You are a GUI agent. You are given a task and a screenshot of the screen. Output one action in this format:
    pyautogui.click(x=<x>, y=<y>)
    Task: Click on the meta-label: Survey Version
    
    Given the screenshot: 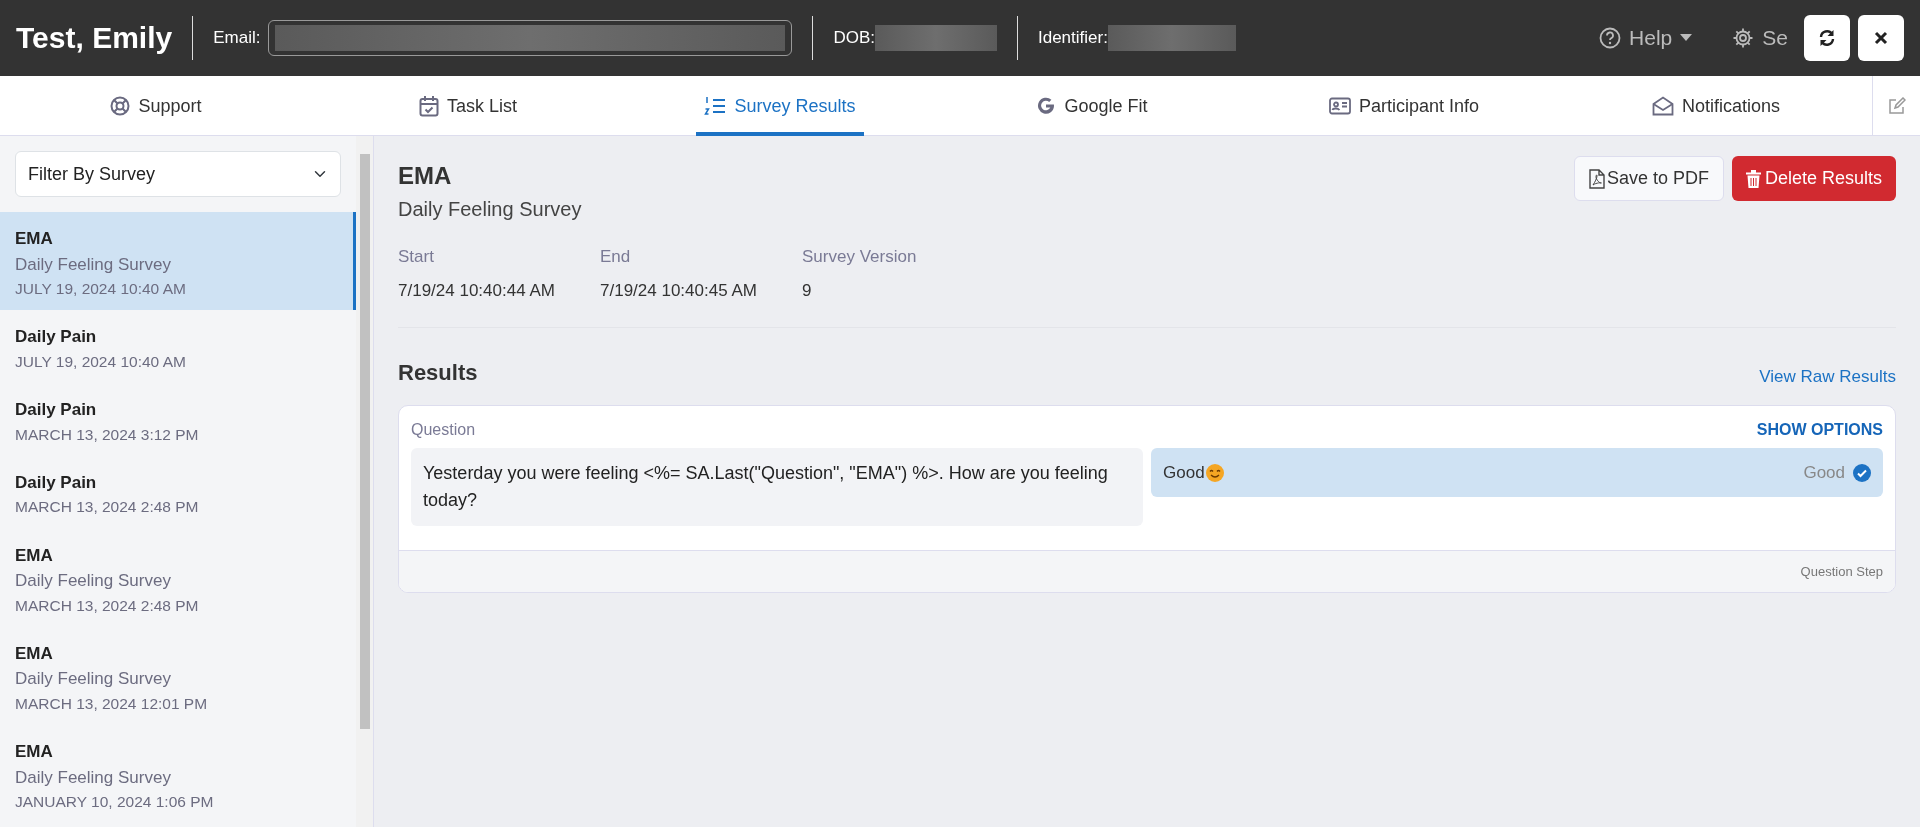 What is the action you would take?
    pyautogui.click(x=860, y=257)
    